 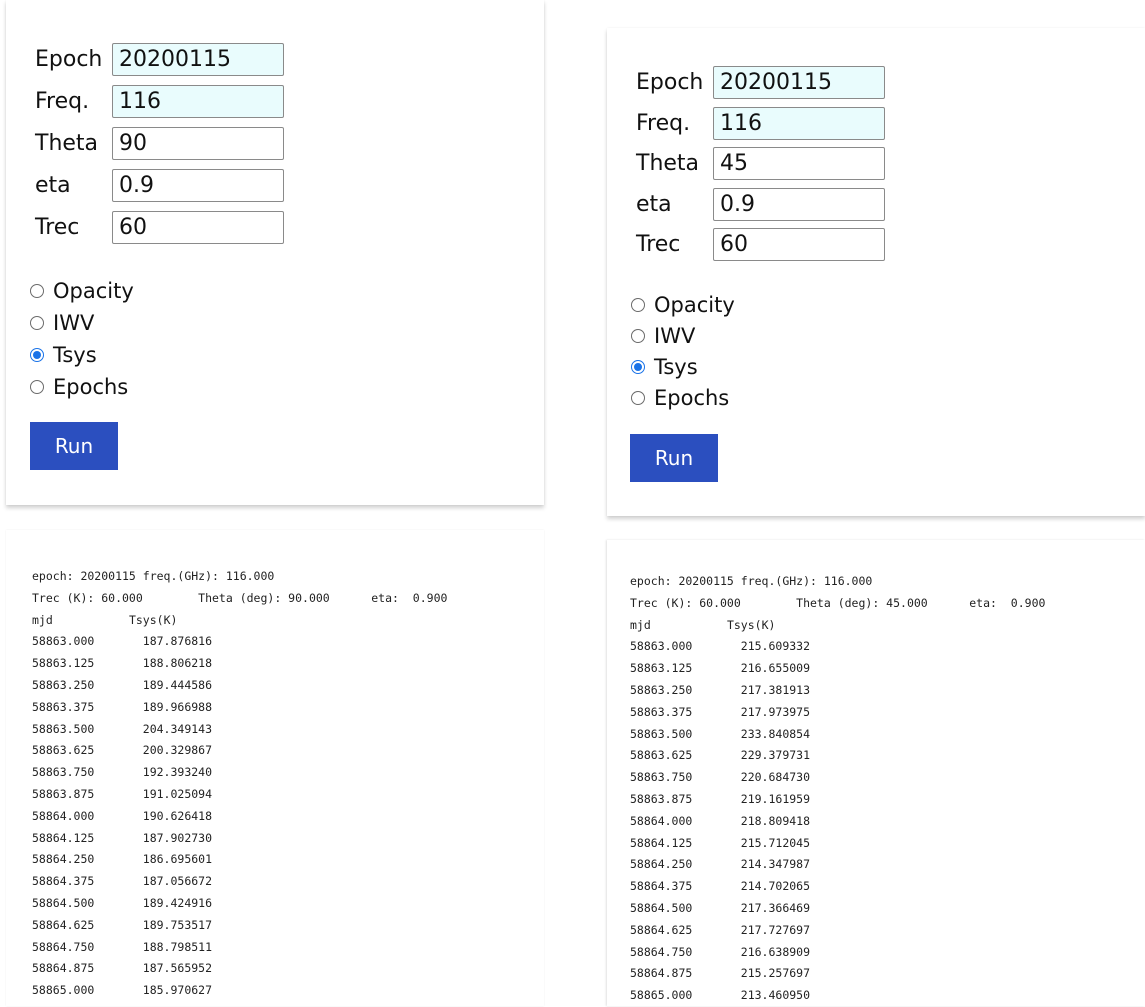 I want to click on mjd-value: 58864.375, so click(x=63, y=881).